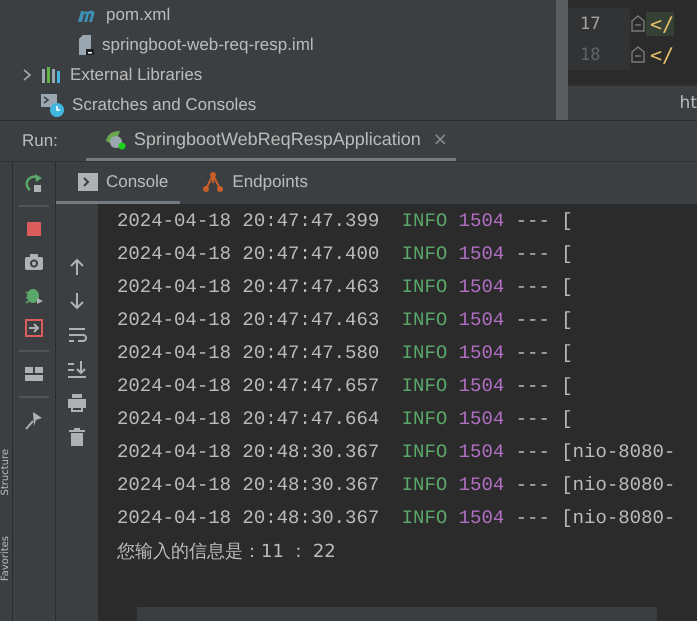  What do you see at coordinates (688, 103) in the screenshot?
I see `breadcrumb: ht` at bounding box center [688, 103].